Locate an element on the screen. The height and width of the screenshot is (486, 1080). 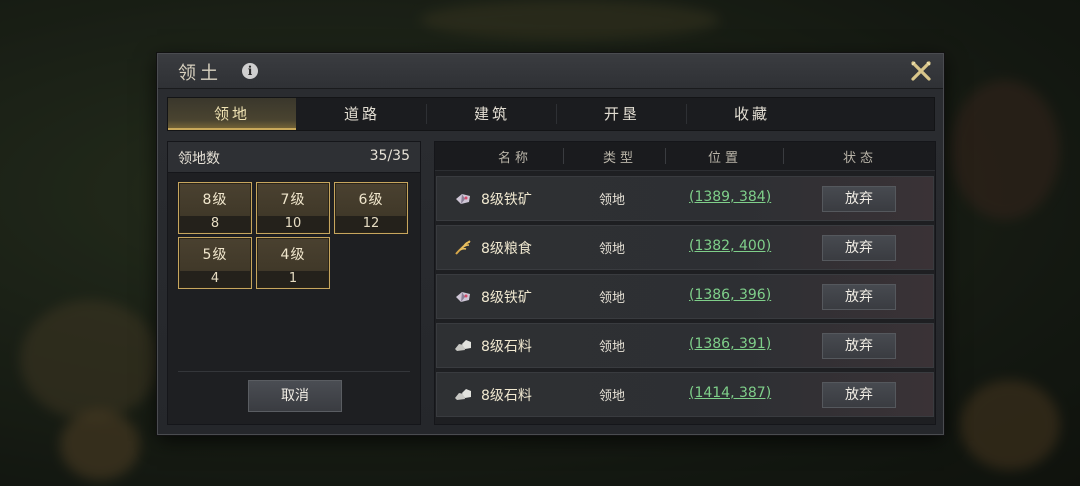
territory-count-value: 35/35 is located at coordinates (389, 156).